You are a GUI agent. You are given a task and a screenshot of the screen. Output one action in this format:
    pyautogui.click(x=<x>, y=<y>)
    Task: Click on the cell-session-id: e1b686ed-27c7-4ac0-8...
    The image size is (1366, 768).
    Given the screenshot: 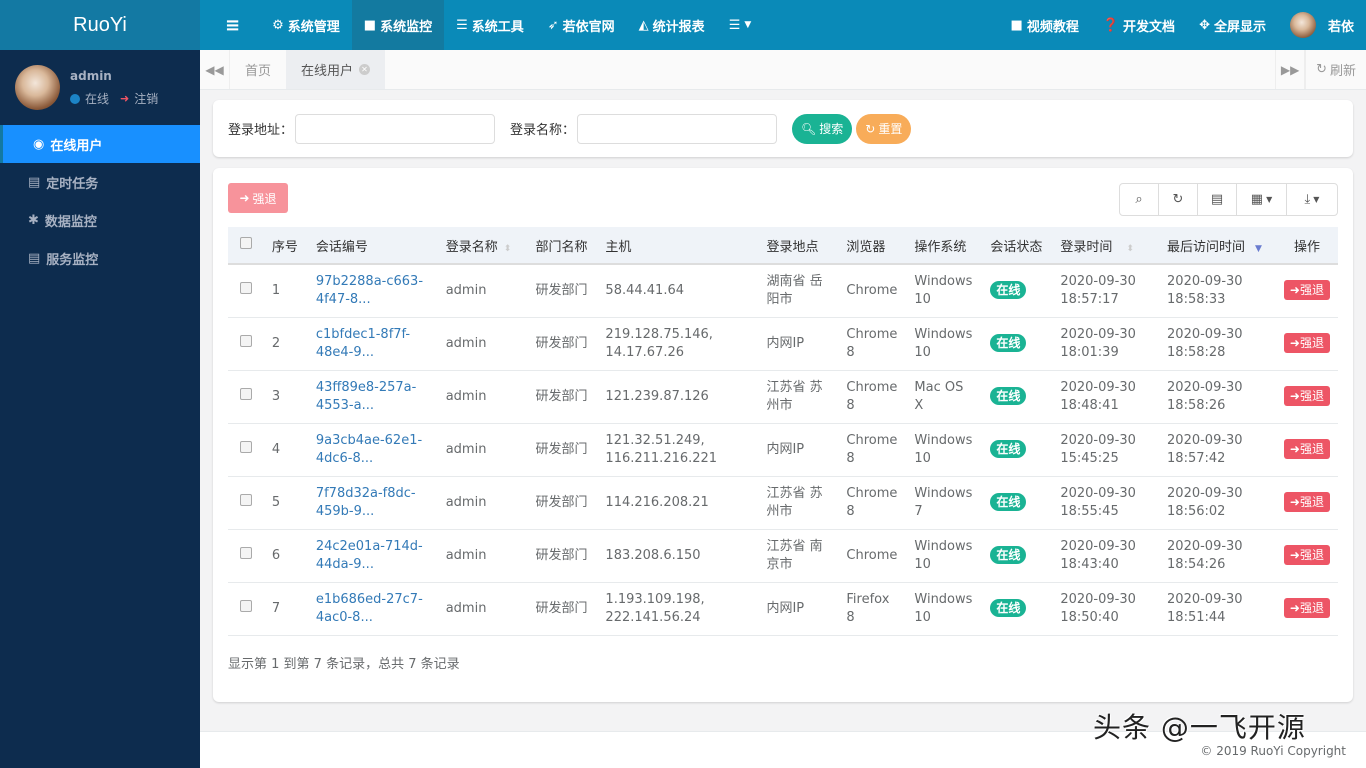 What is the action you would take?
    pyautogui.click(x=372, y=609)
    